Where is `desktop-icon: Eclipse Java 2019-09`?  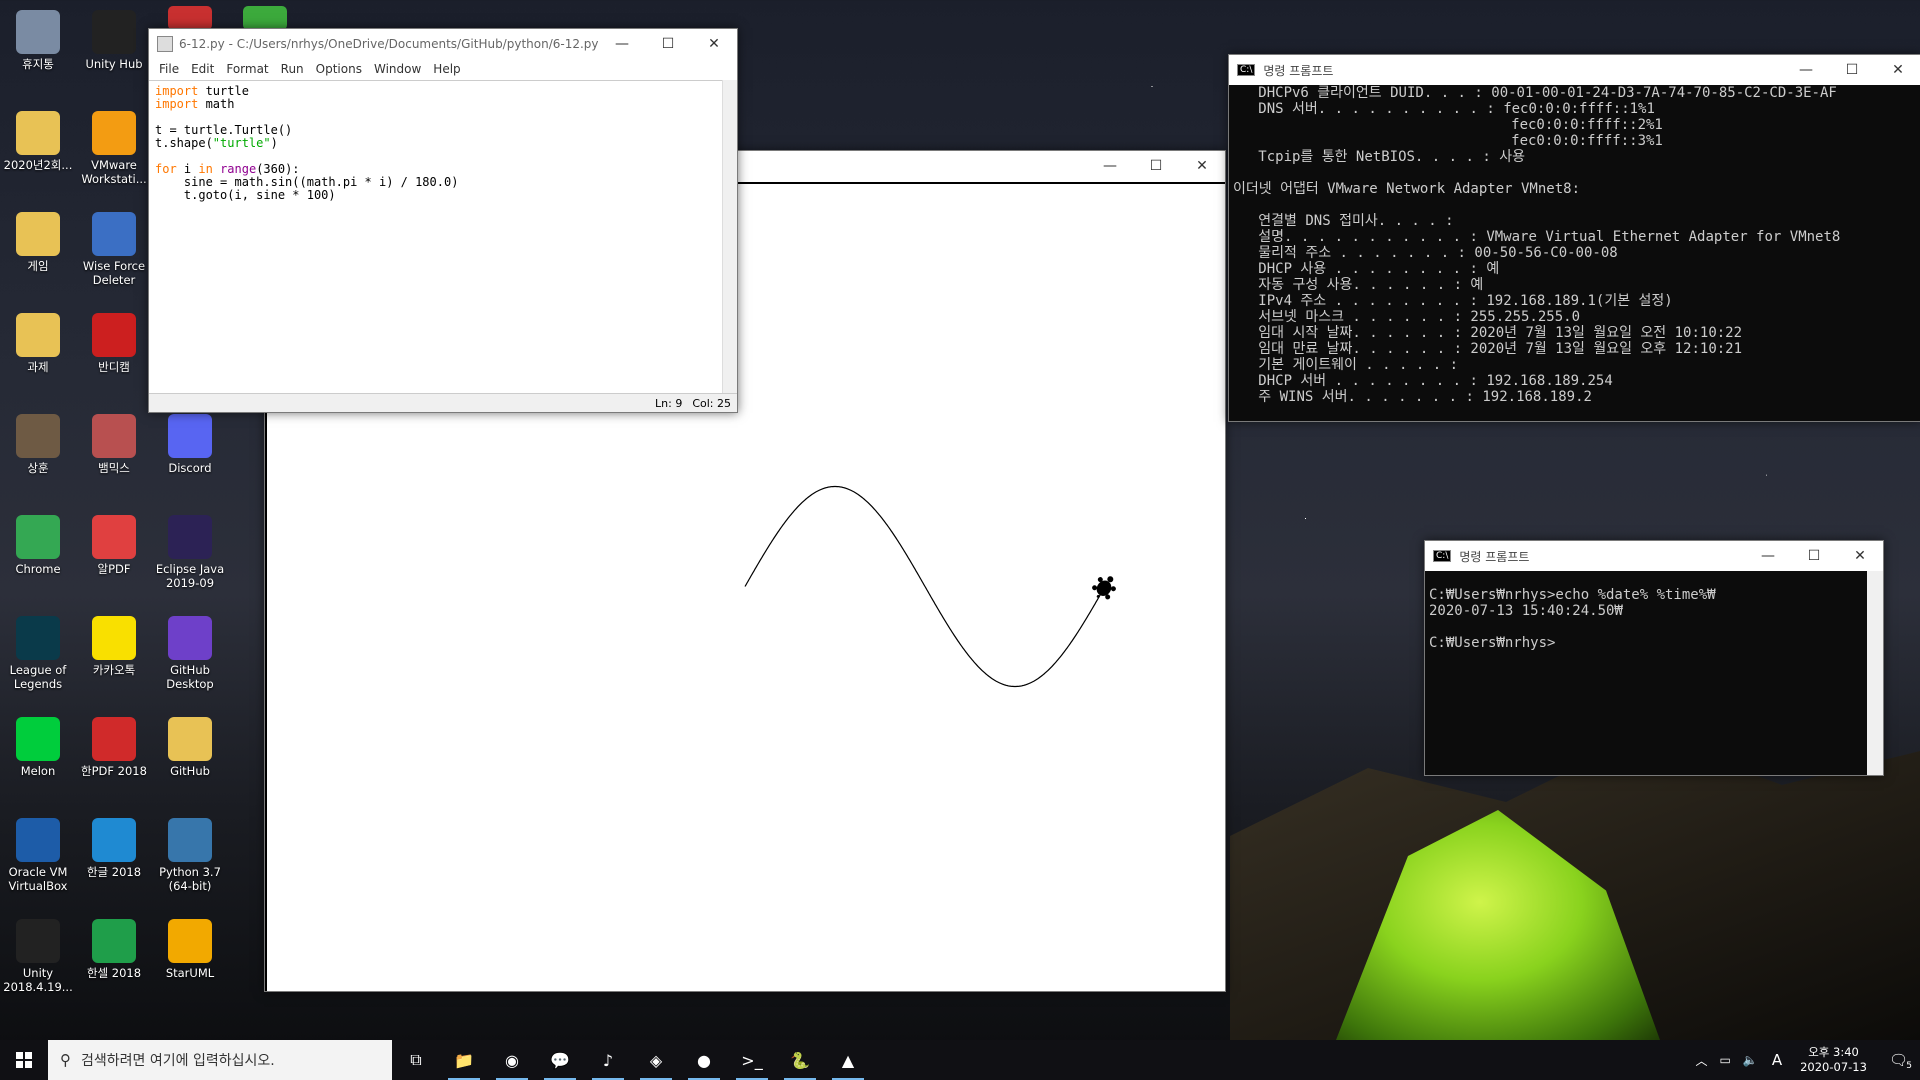
desktop-icon: Eclipse Java 2019-09 is located at coordinates (190, 549).